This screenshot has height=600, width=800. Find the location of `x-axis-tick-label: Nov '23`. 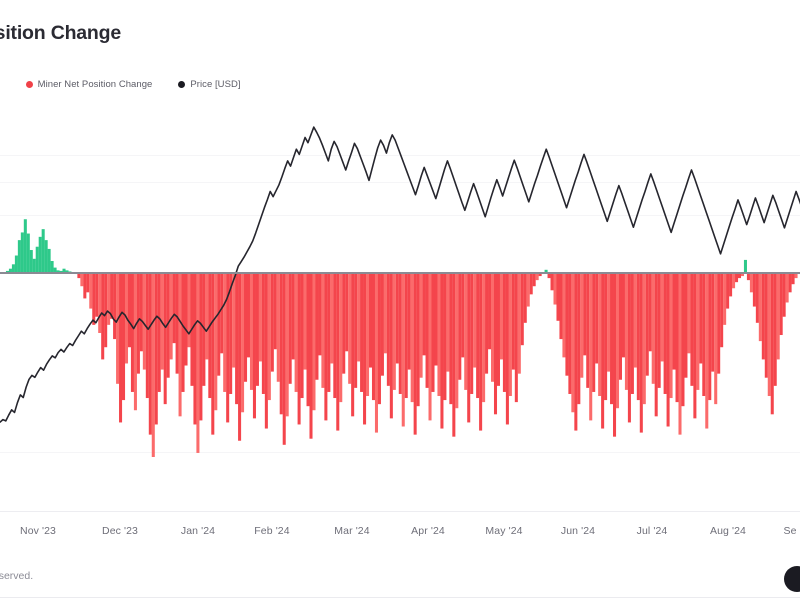

x-axis-tick-label: Nov '23 is located at coordinates (38, 531).